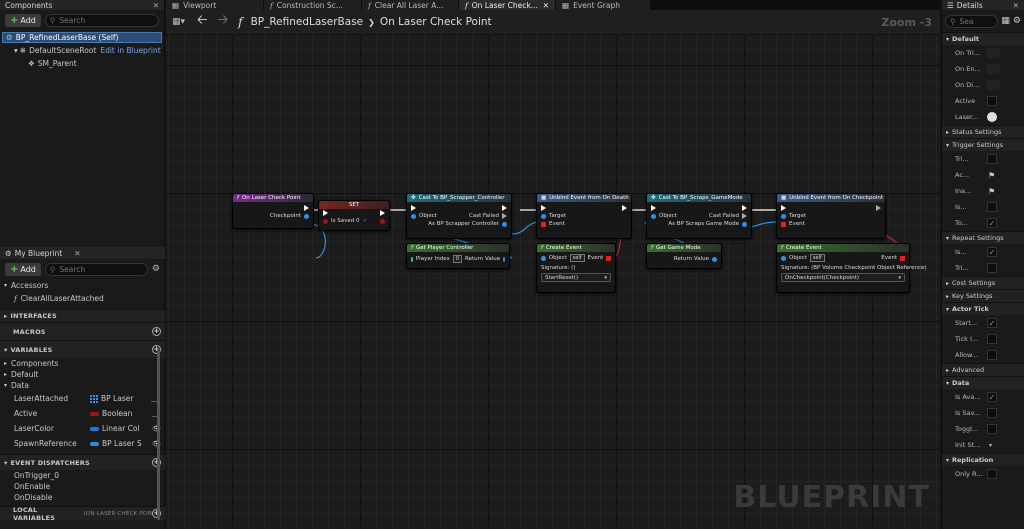  I want to click on add-macro-icon: +, so click(156, 331).